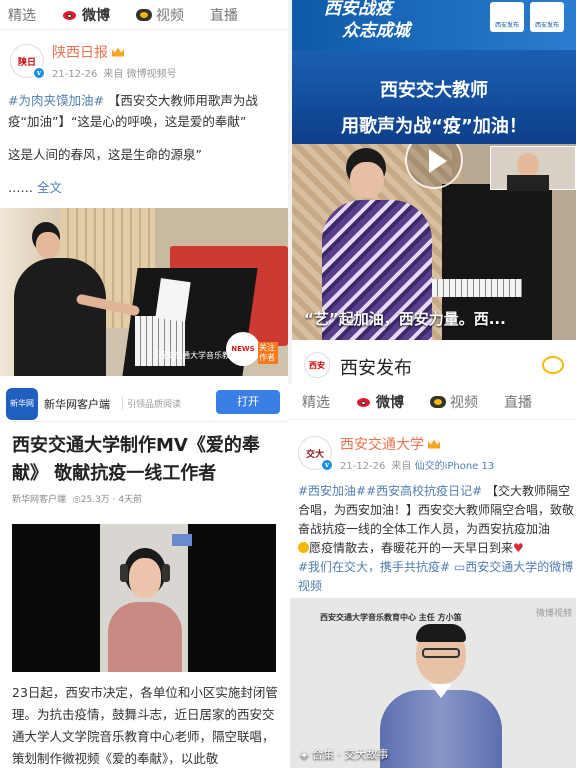 Image resolution: width=576 pixels, height=768 pixels. I want to click on follow-author-badge: 关注作者, so click(268, 353).